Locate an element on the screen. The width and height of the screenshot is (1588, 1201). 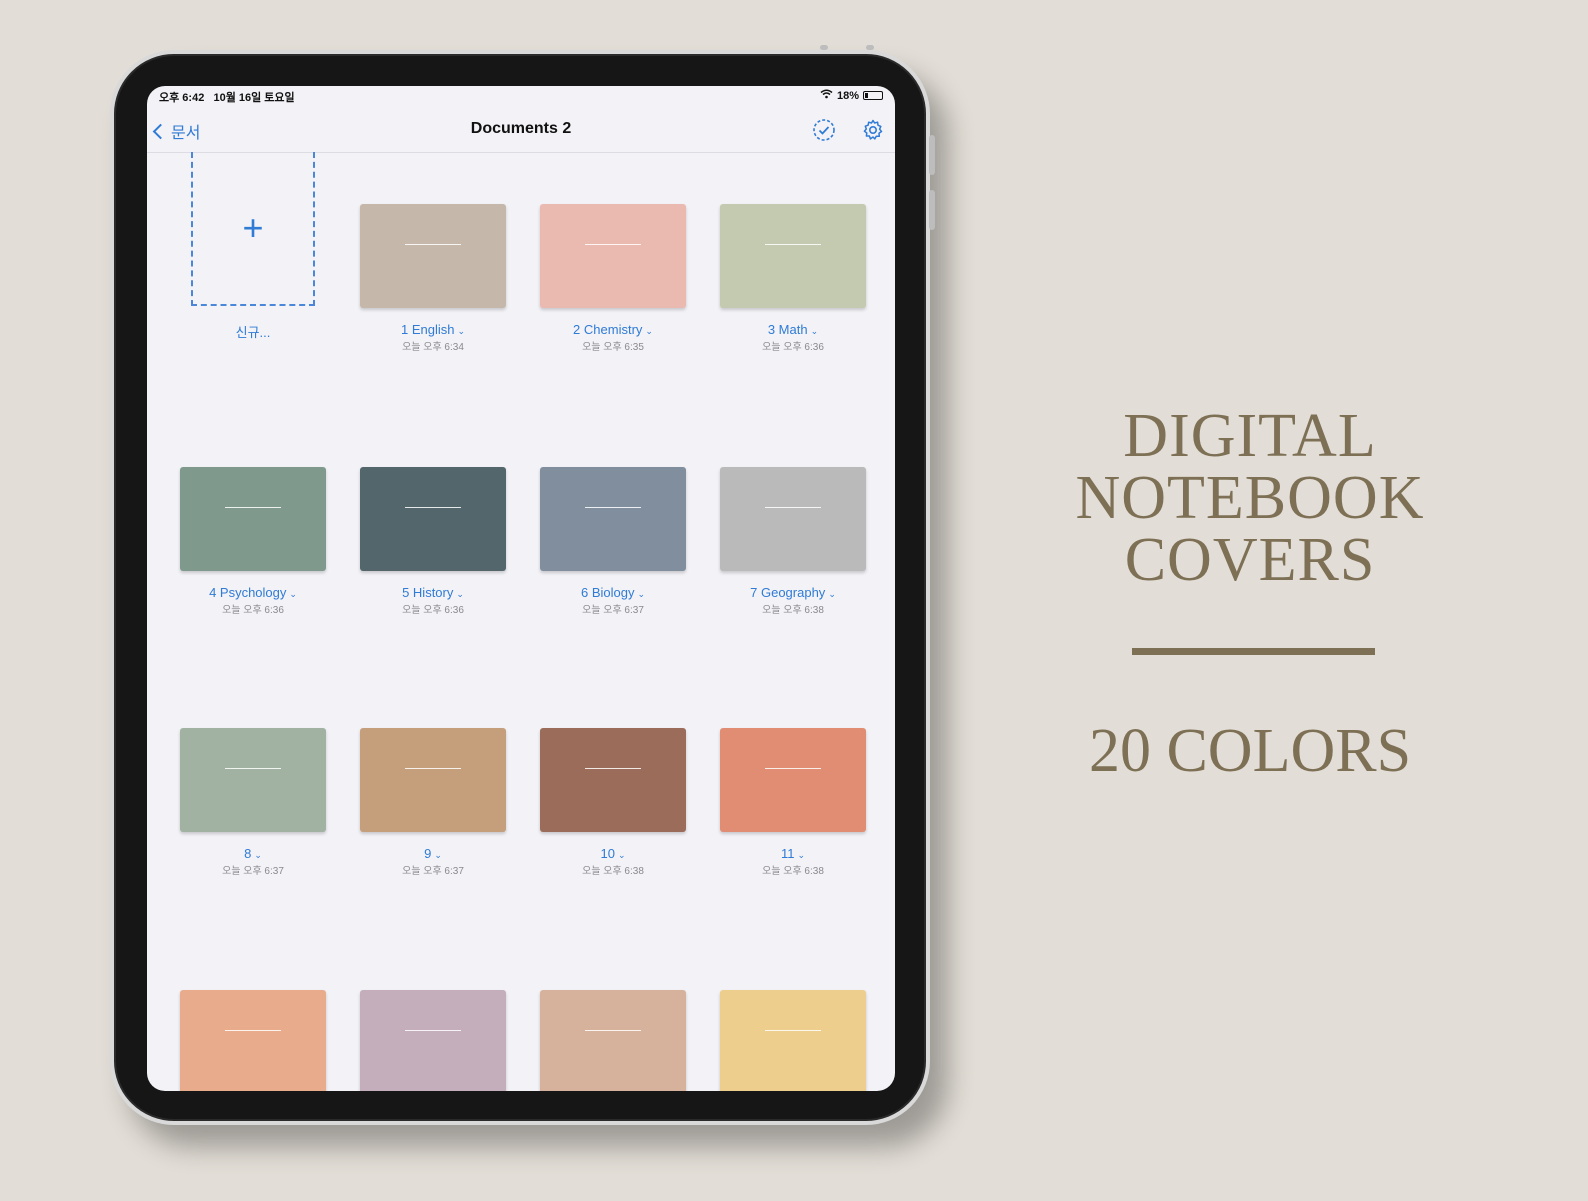
promo-title: DIGITAL NOTEBOOK COVERS is located at coordinates (1250, 498).